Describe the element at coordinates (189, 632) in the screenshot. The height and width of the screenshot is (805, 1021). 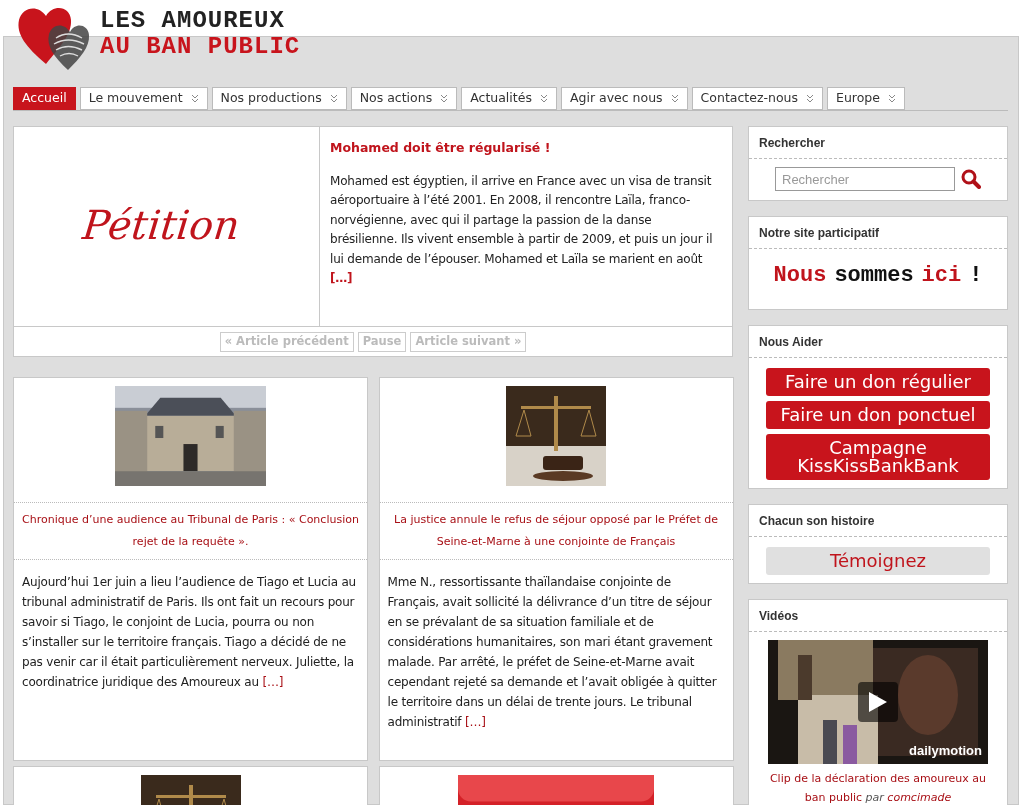
I see `article-excerpt: Aujourd’hui 1er juin a lieu l’audience de Tiago et Lucia au tribunal administratif de Paris. Ils ont fait un recours pour savoir si Tiago, le conjoint de Lucia, pourra ou non s’installer sur le territoire français. Tiago a décidé de ne pas venir car il était particulièrement nerveux. Juliette, la coordinatrice juridique des Amoureux au […]` at that location.